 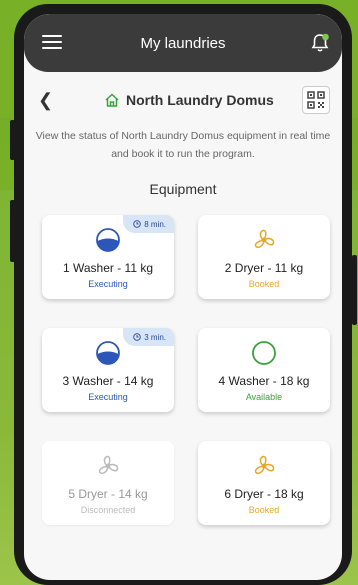 What do you see at coordinates (108, 381) in the screenshot?
I see `equipment-name: 3 Washer - 14 kg` at bounding box center [108, 381].